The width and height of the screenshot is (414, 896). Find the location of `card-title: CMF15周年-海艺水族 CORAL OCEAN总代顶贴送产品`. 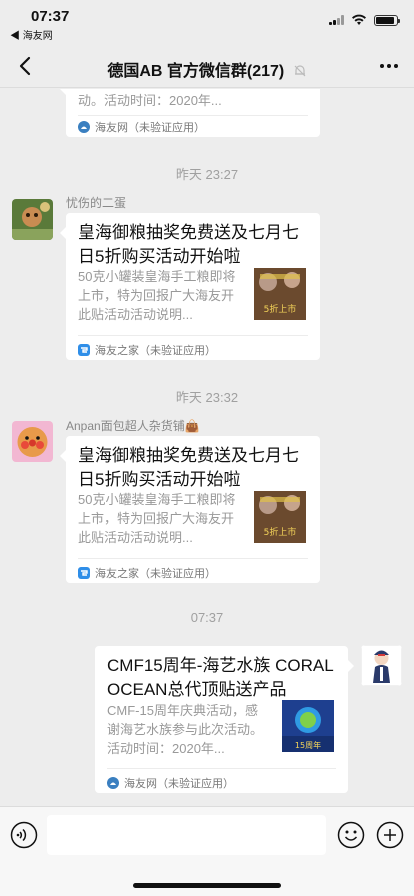

card-title: CMF15周年-海艺水族 CORAL OCEAN总代顶贴送产品 is located at coordinates (220, 677).